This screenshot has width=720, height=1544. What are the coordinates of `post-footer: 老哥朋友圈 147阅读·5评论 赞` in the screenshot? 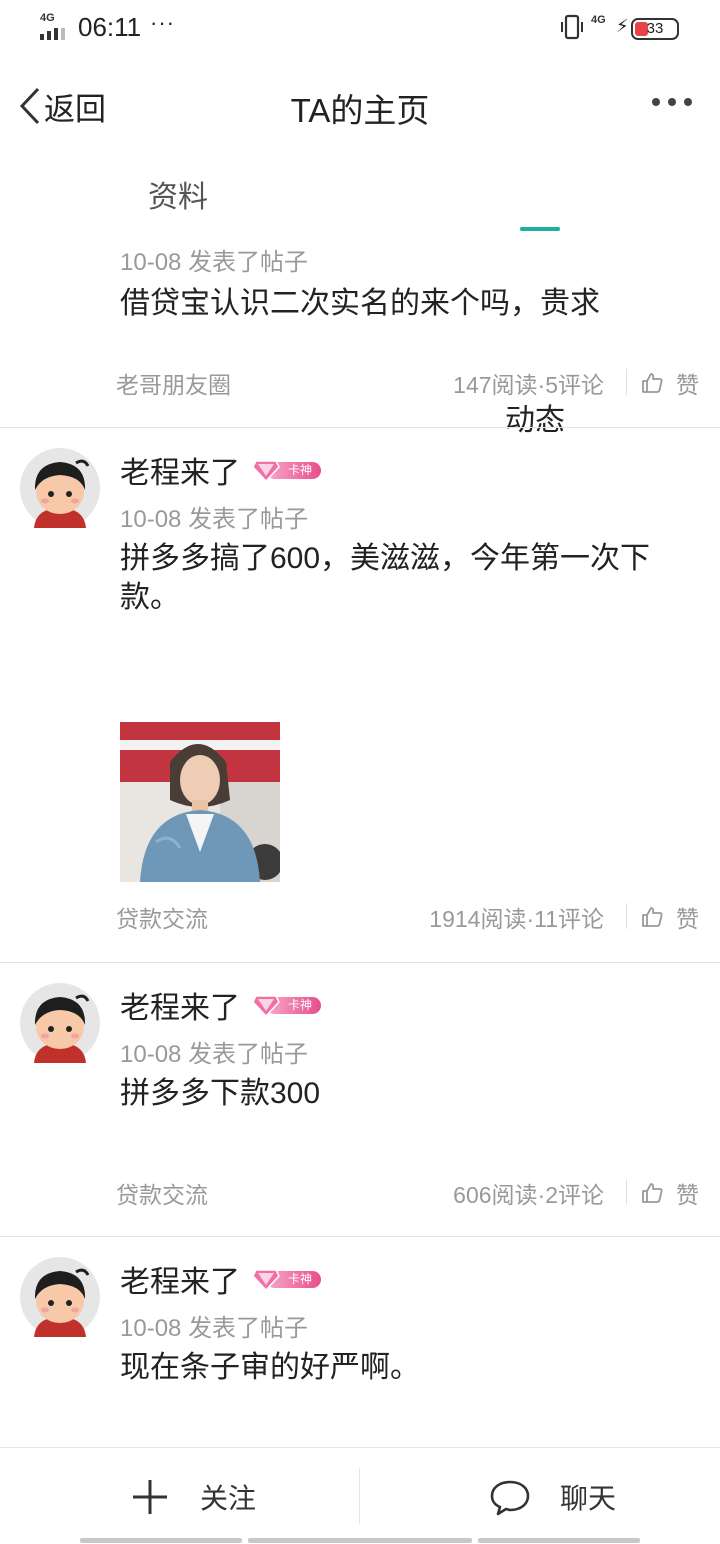 It's located at (360, 383).